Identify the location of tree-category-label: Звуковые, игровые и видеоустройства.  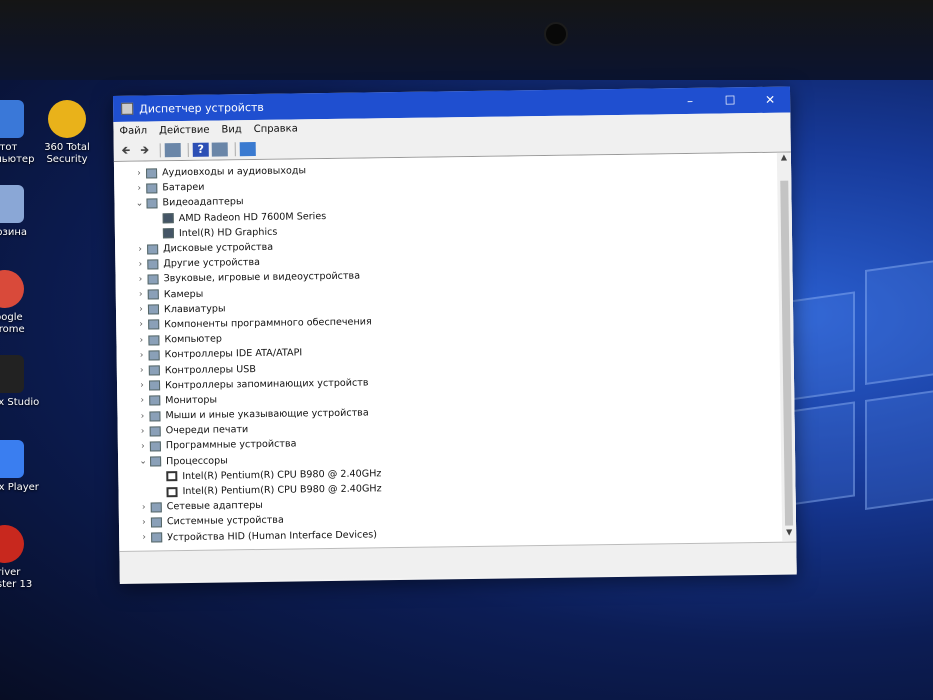
(262, 277).